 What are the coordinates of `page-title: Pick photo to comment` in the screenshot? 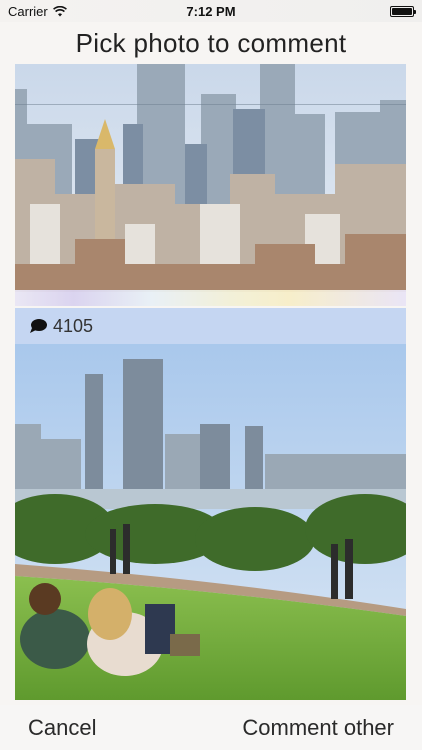 It's located at (211, 43).